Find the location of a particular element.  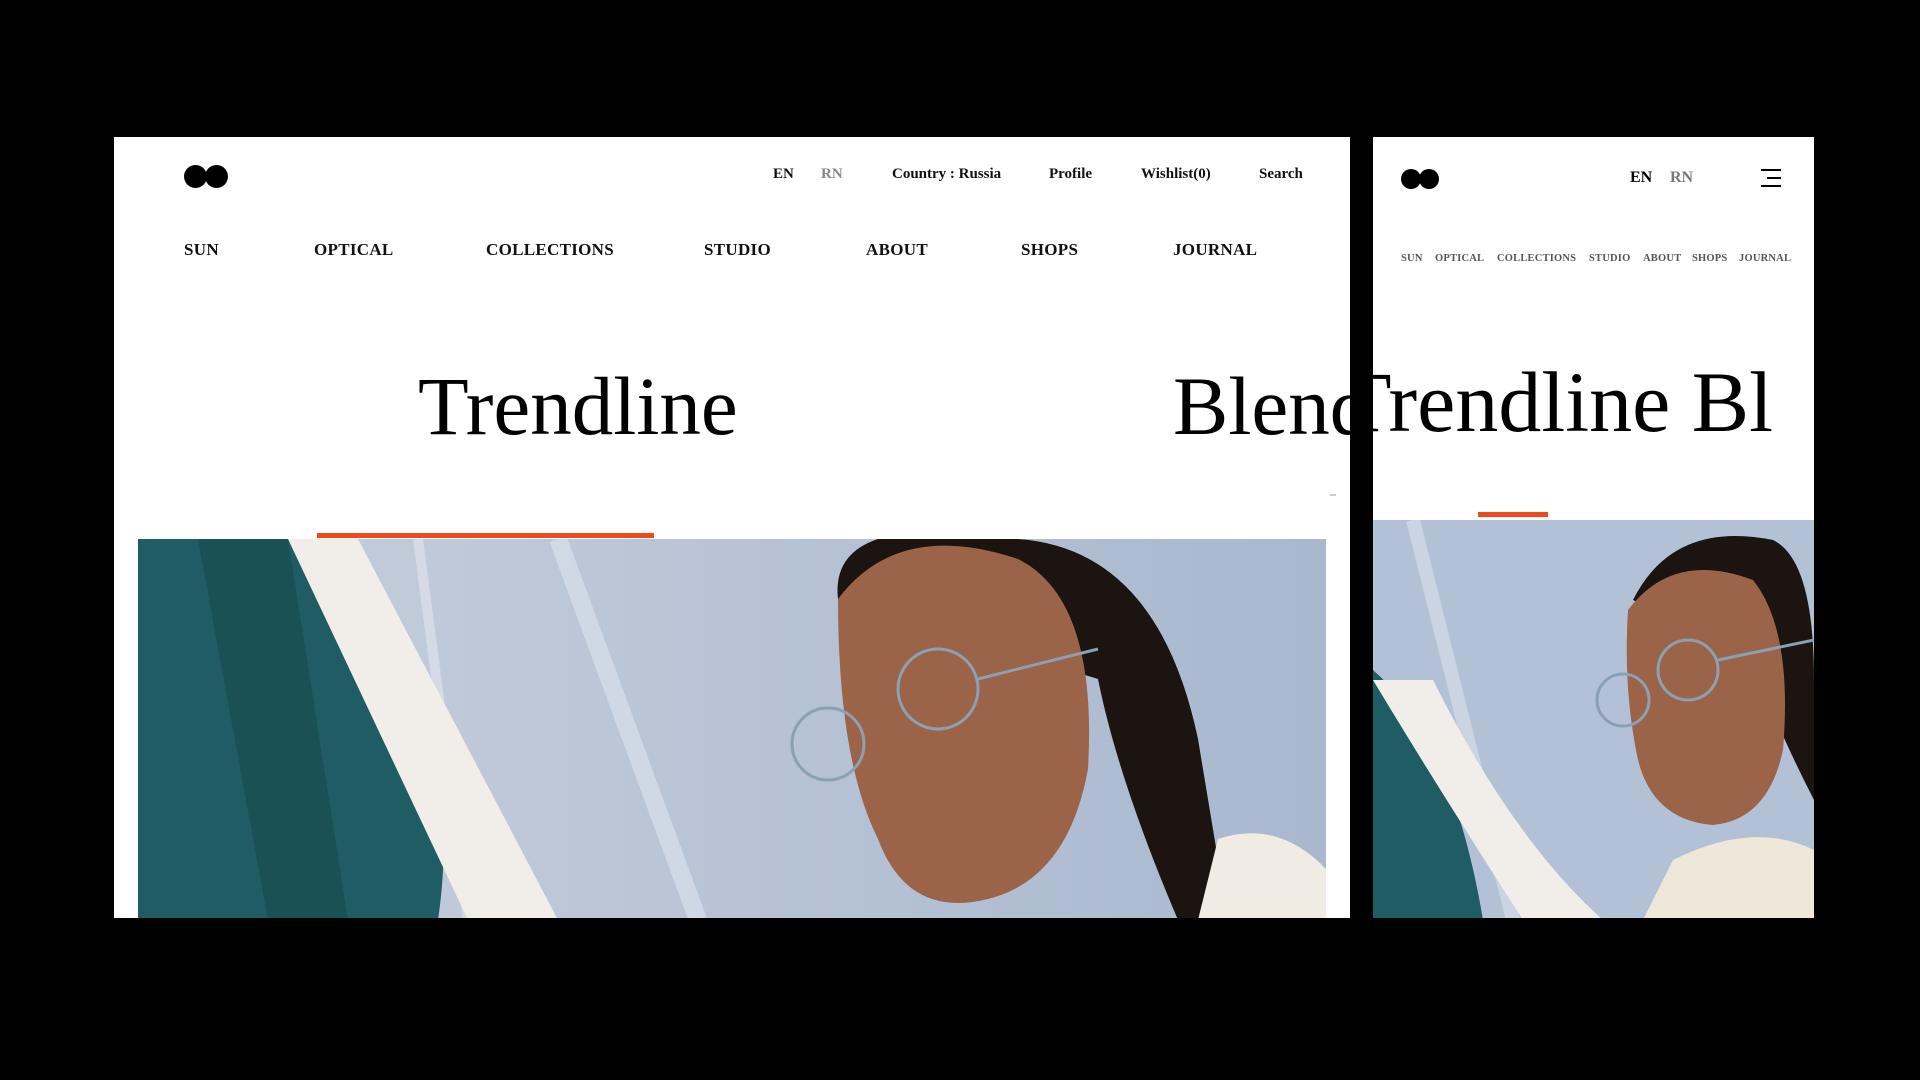

slider-marker is located at coordinates (1333, 495).